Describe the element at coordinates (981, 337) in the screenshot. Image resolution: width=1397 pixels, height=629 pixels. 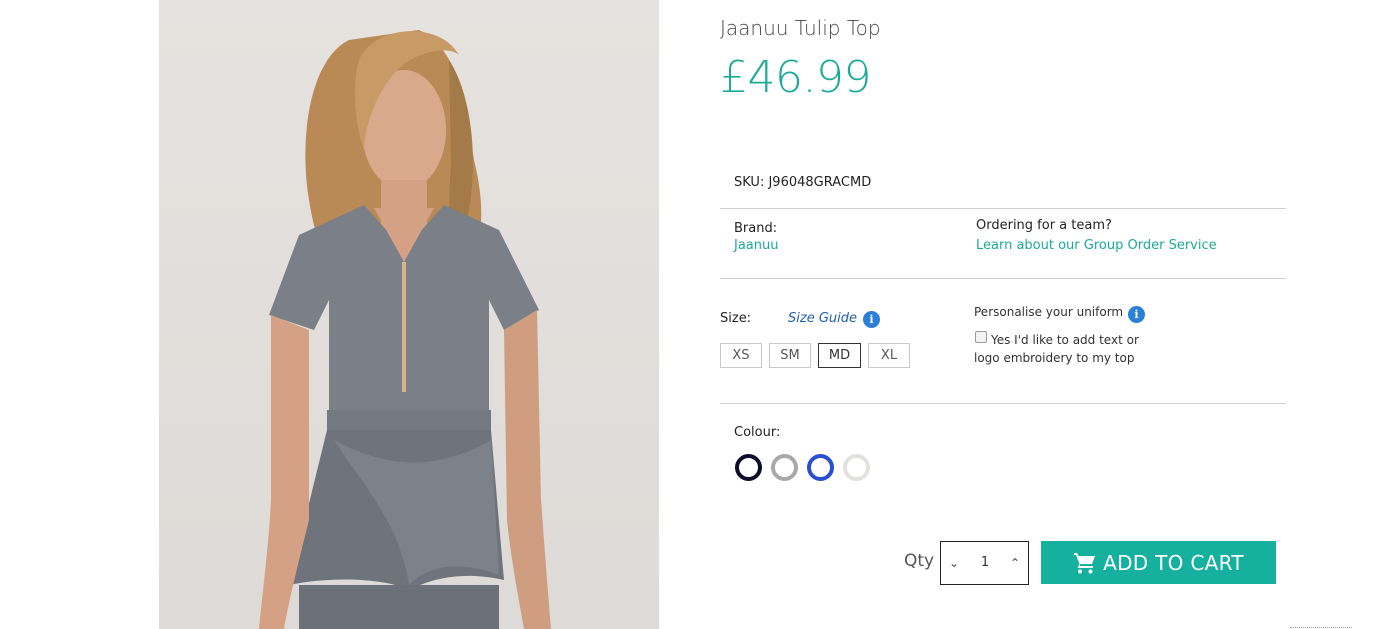
I see `embroidery-checkbox` at that location.